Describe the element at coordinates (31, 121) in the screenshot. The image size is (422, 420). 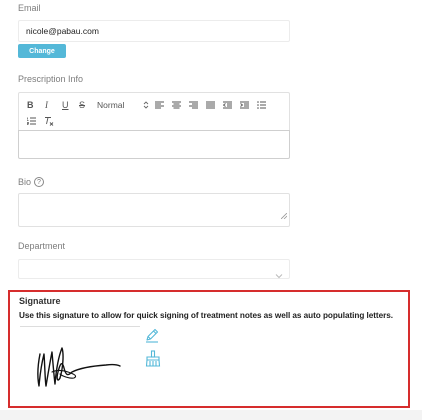
I see `numbered-list-icon` at that location.